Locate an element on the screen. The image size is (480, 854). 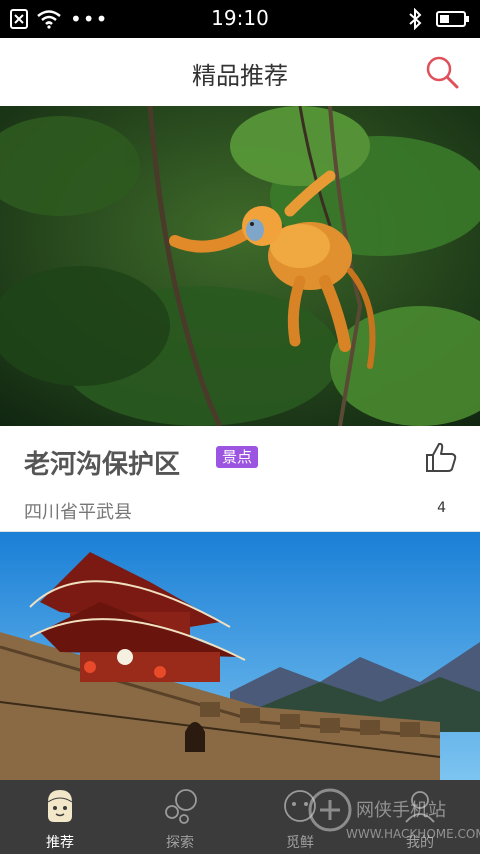
recommend-icon is located at coordinates (60, 806).